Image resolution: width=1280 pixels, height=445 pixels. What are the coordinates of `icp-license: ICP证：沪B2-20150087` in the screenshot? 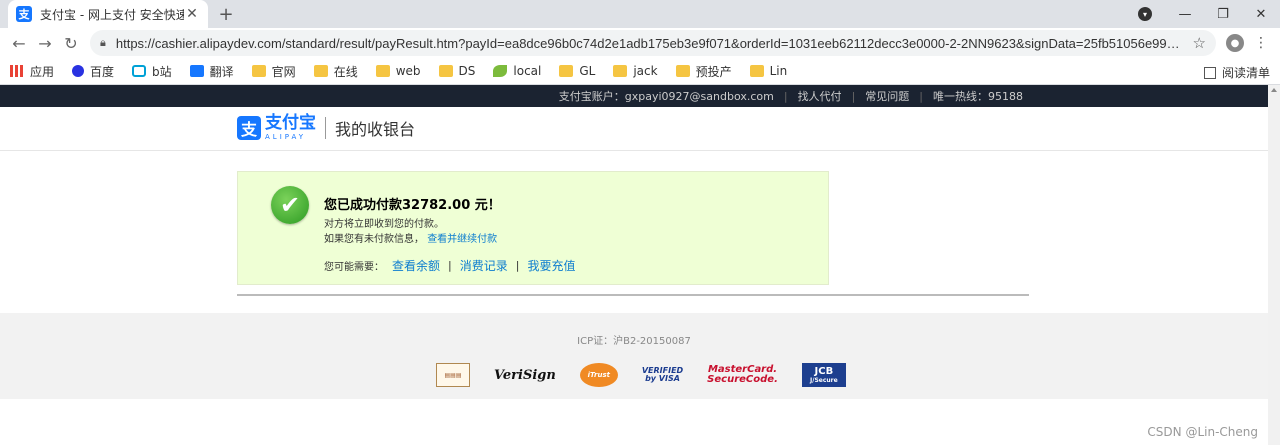 It's located at (634, 341).